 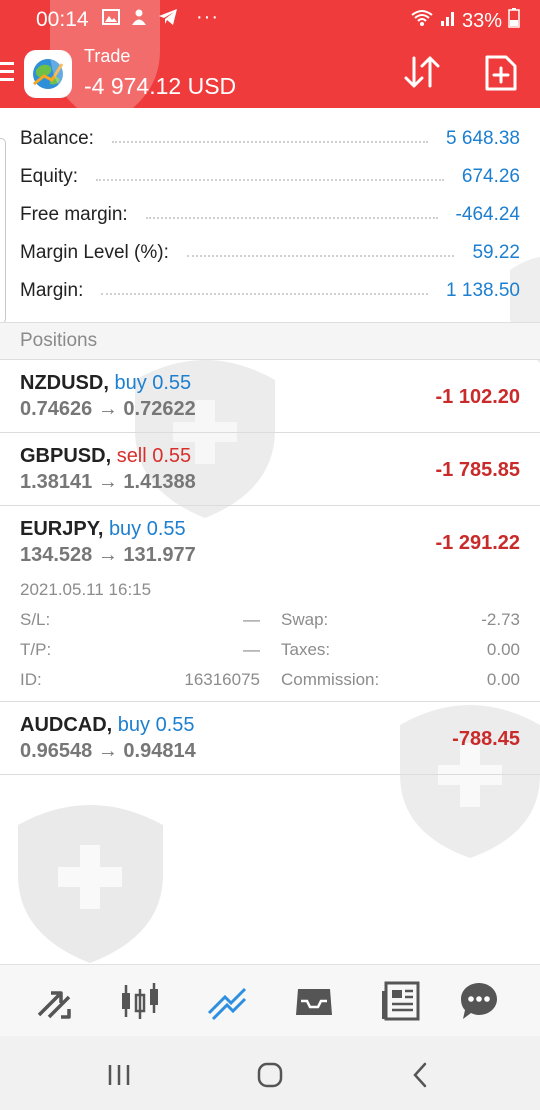 What do you see at coordinates (108, 482) in the screenshot?
I see `position-prices: 1.38141 → 1.41388` at bounding box center [108, 482].